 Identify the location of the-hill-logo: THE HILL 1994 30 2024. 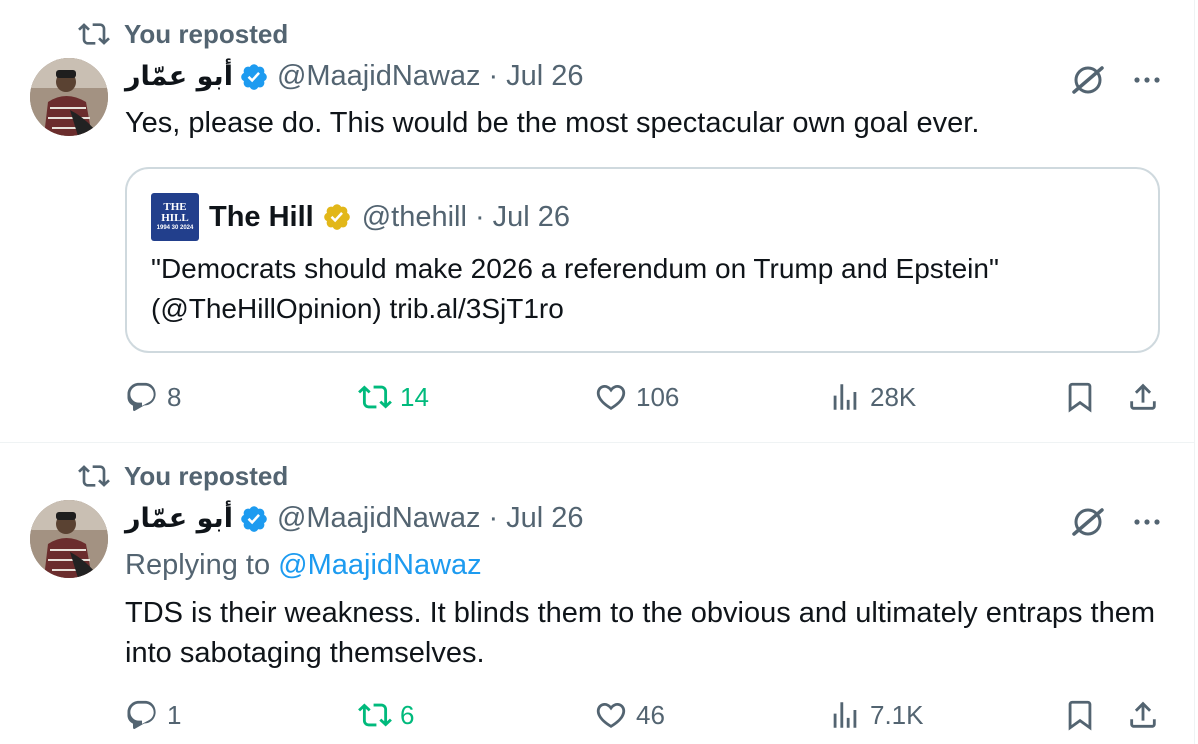
(175, 217).